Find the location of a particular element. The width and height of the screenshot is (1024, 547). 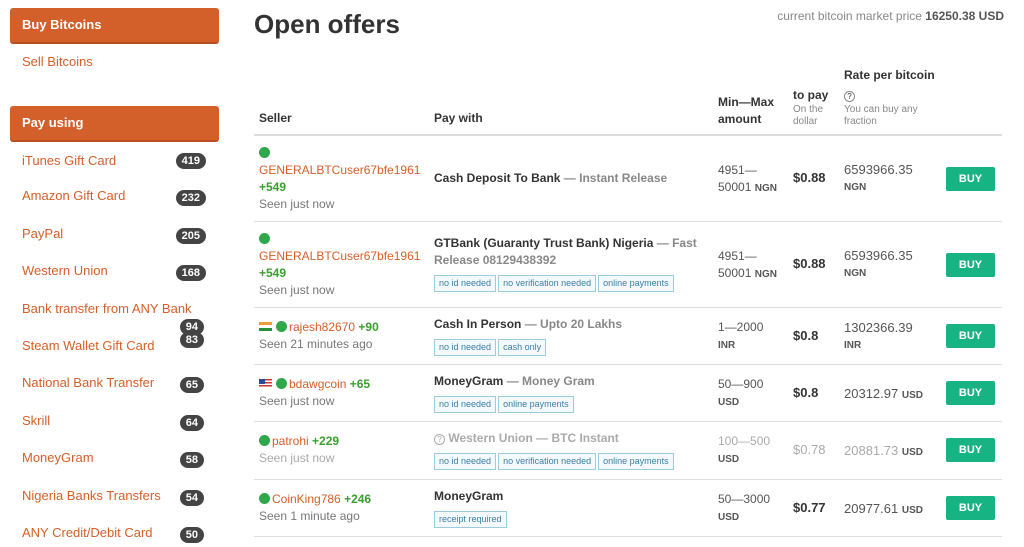

payment-detail: Upto 20 Lakhs is located at coordinates (581, 324).